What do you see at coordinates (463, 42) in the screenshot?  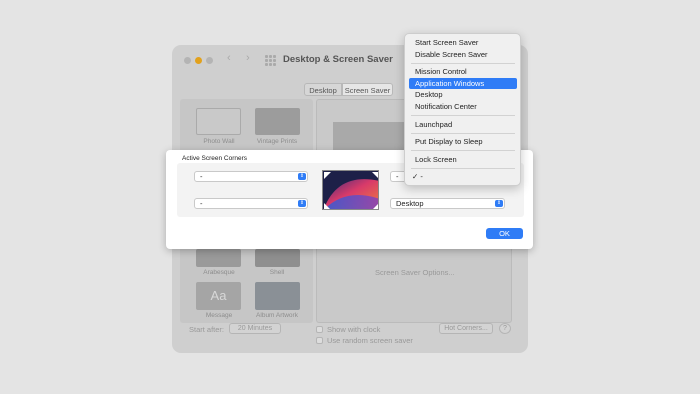 I see `menu-item-start-screen-saver: Start Screen Saver` at bounding box center [463, 42].